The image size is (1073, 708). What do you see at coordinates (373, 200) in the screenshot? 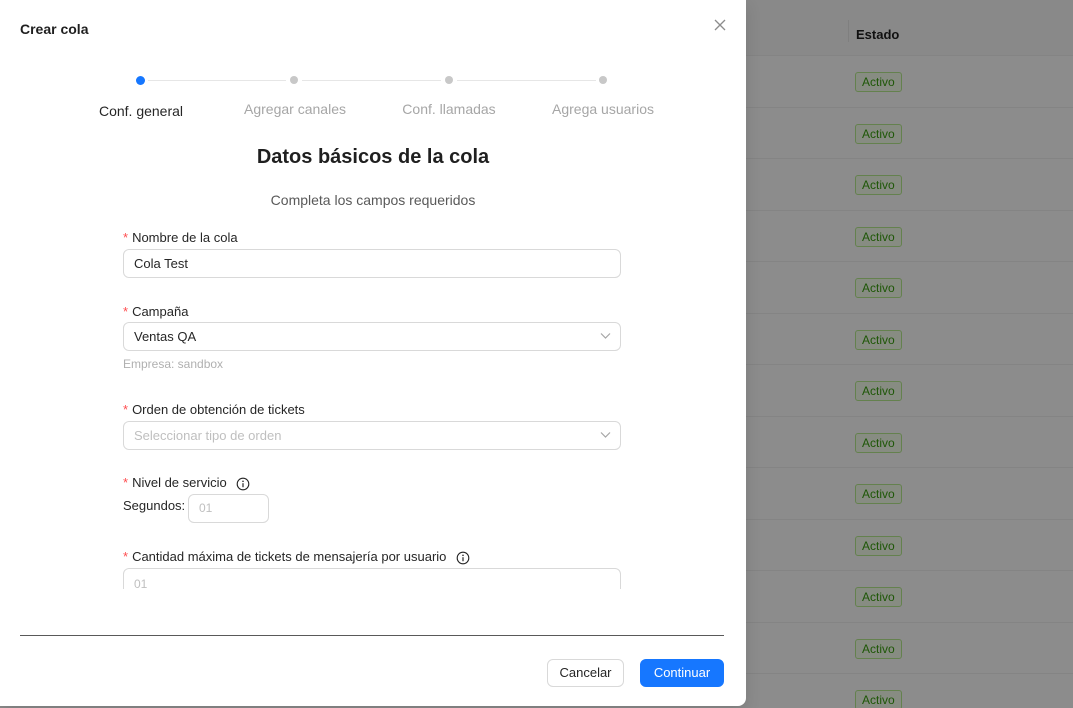
I see `form-subtitle: Completa los campos requeridos` at bounding box center [373, 200].